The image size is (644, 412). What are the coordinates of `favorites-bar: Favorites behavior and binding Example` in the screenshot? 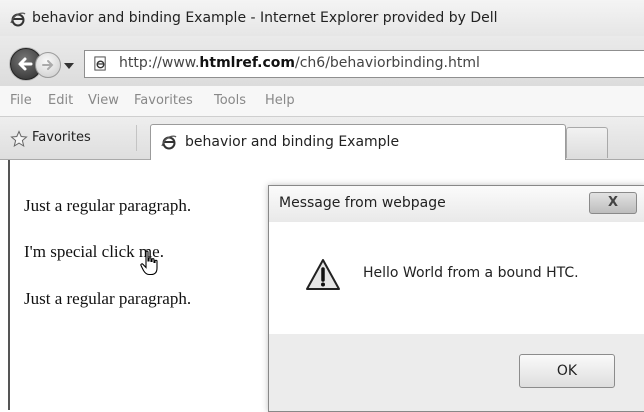 It's located at (322, 138).